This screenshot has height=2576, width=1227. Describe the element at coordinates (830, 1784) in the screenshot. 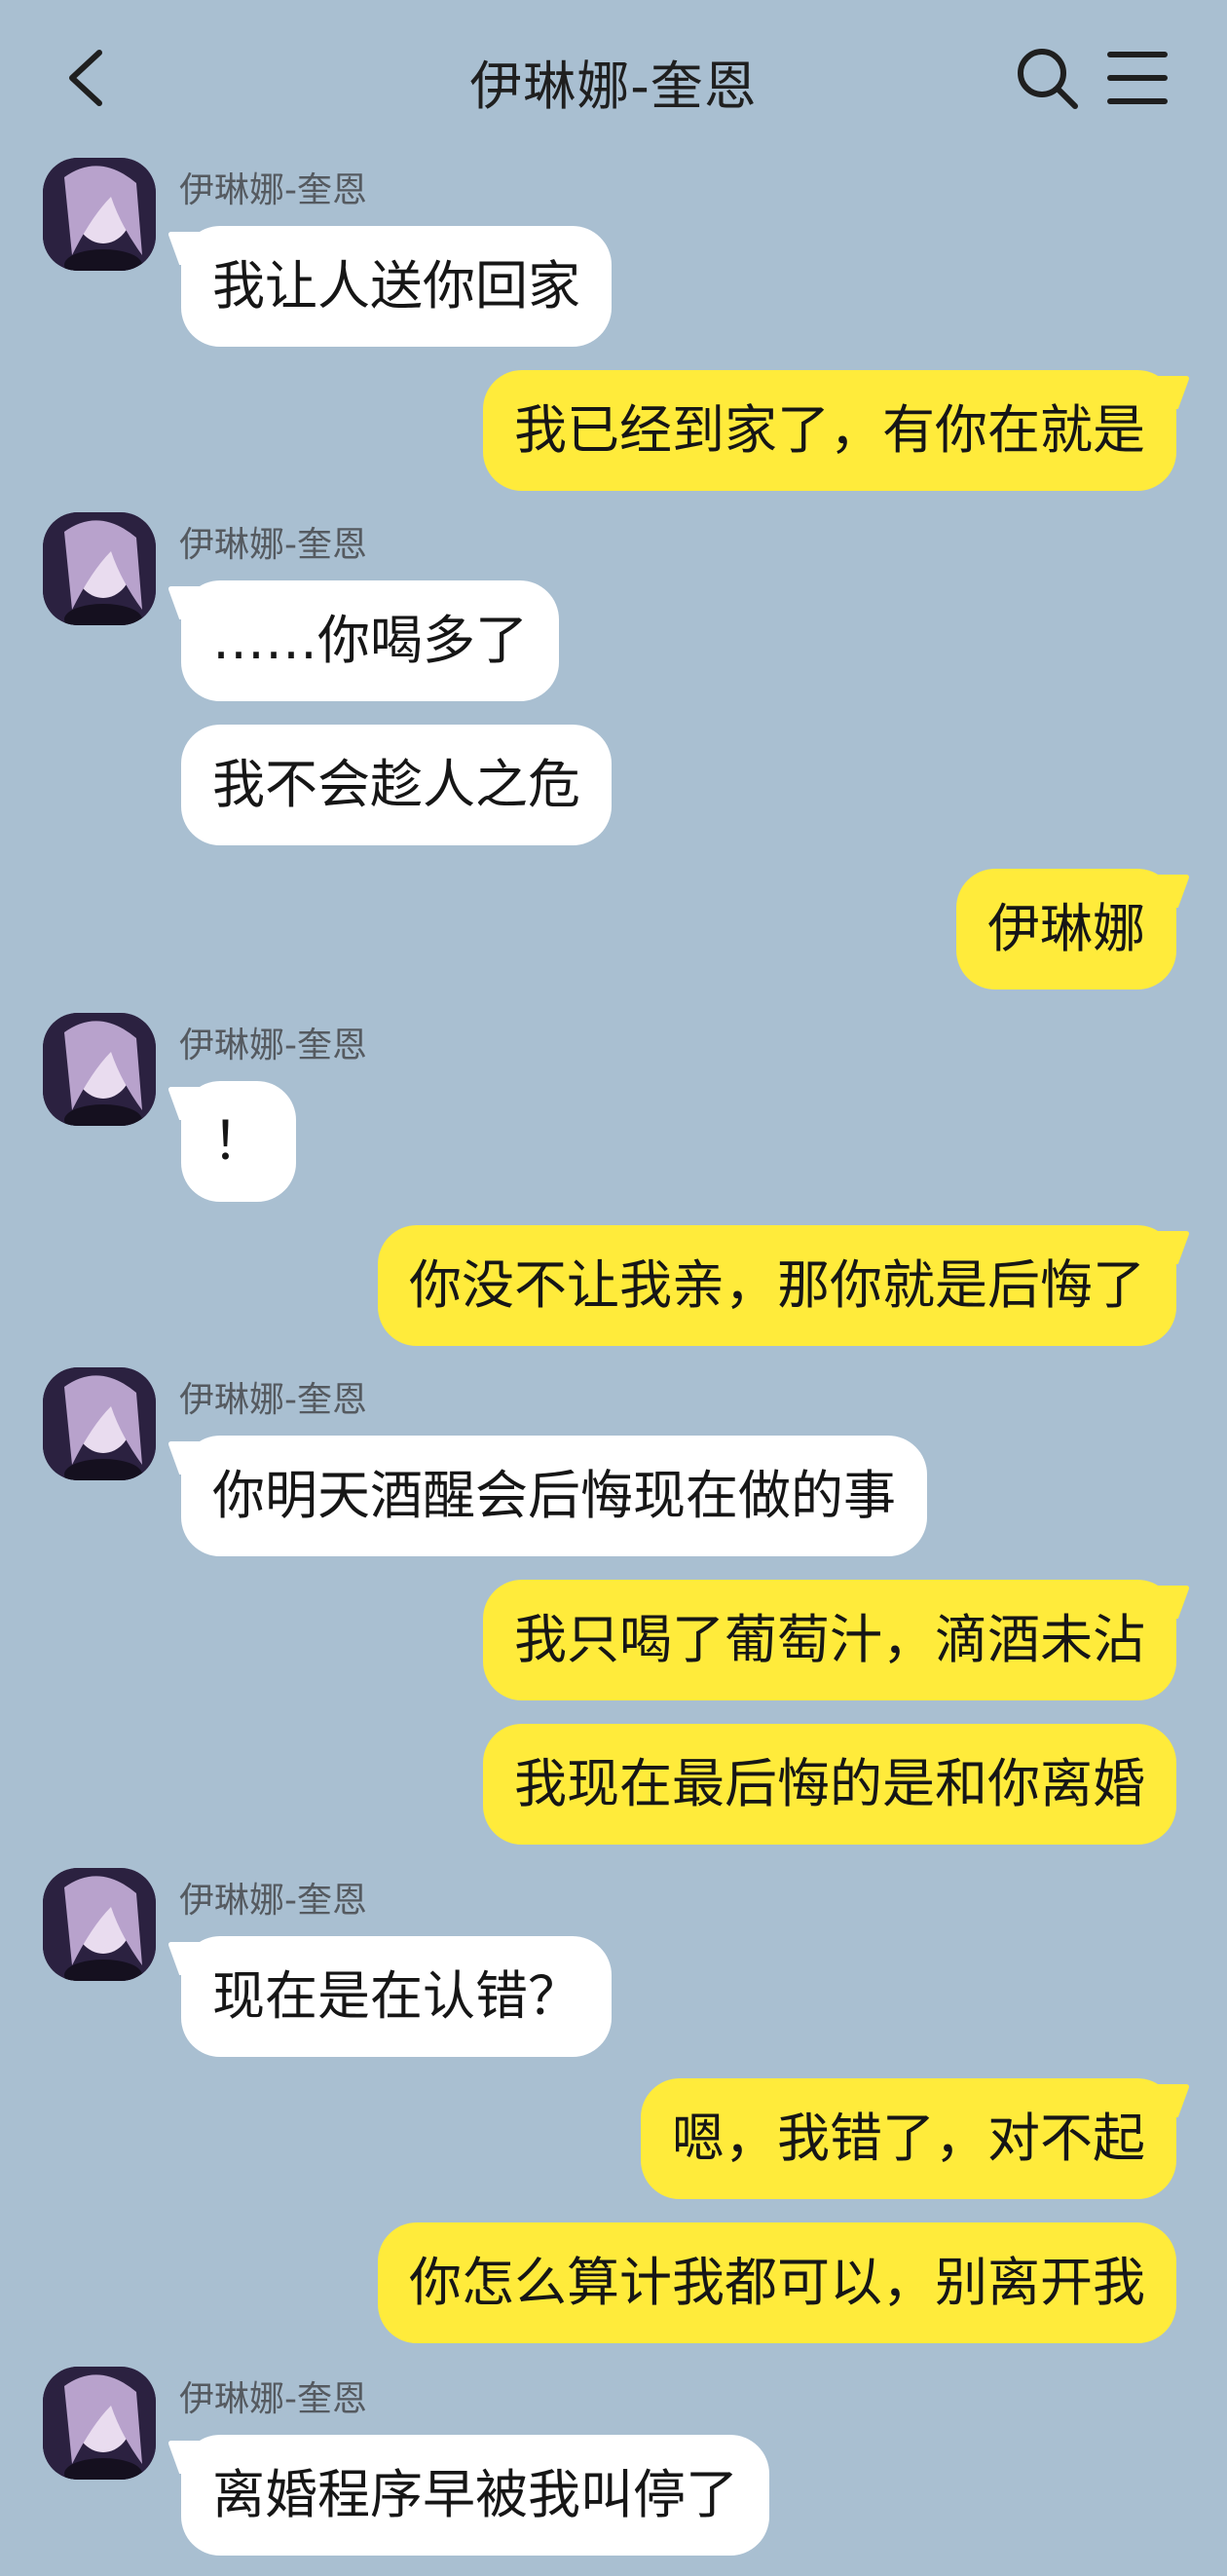

I see `outgoing-message: 我现在最后悔的是和你离婚` at that location.